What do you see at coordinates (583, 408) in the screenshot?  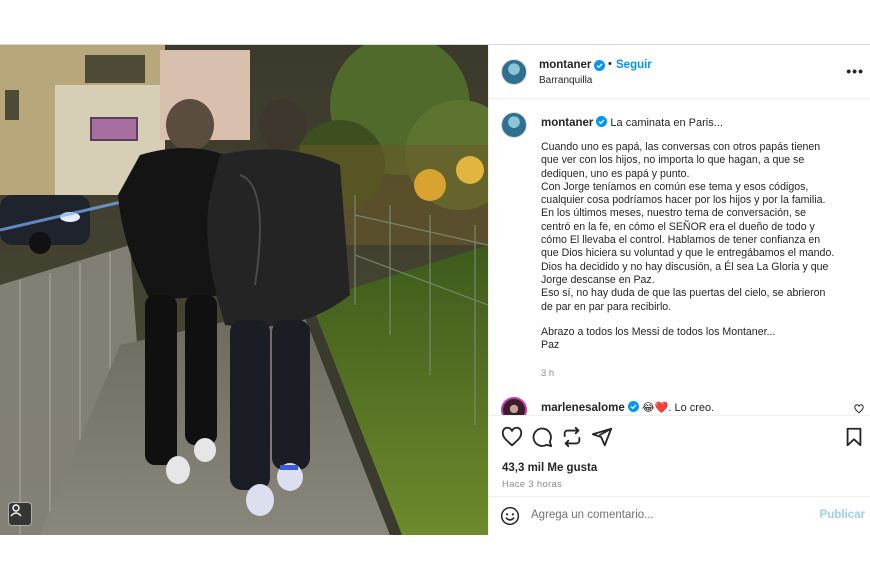 I see `comment-username: marlenesalome` at bounding box center [583, 408].